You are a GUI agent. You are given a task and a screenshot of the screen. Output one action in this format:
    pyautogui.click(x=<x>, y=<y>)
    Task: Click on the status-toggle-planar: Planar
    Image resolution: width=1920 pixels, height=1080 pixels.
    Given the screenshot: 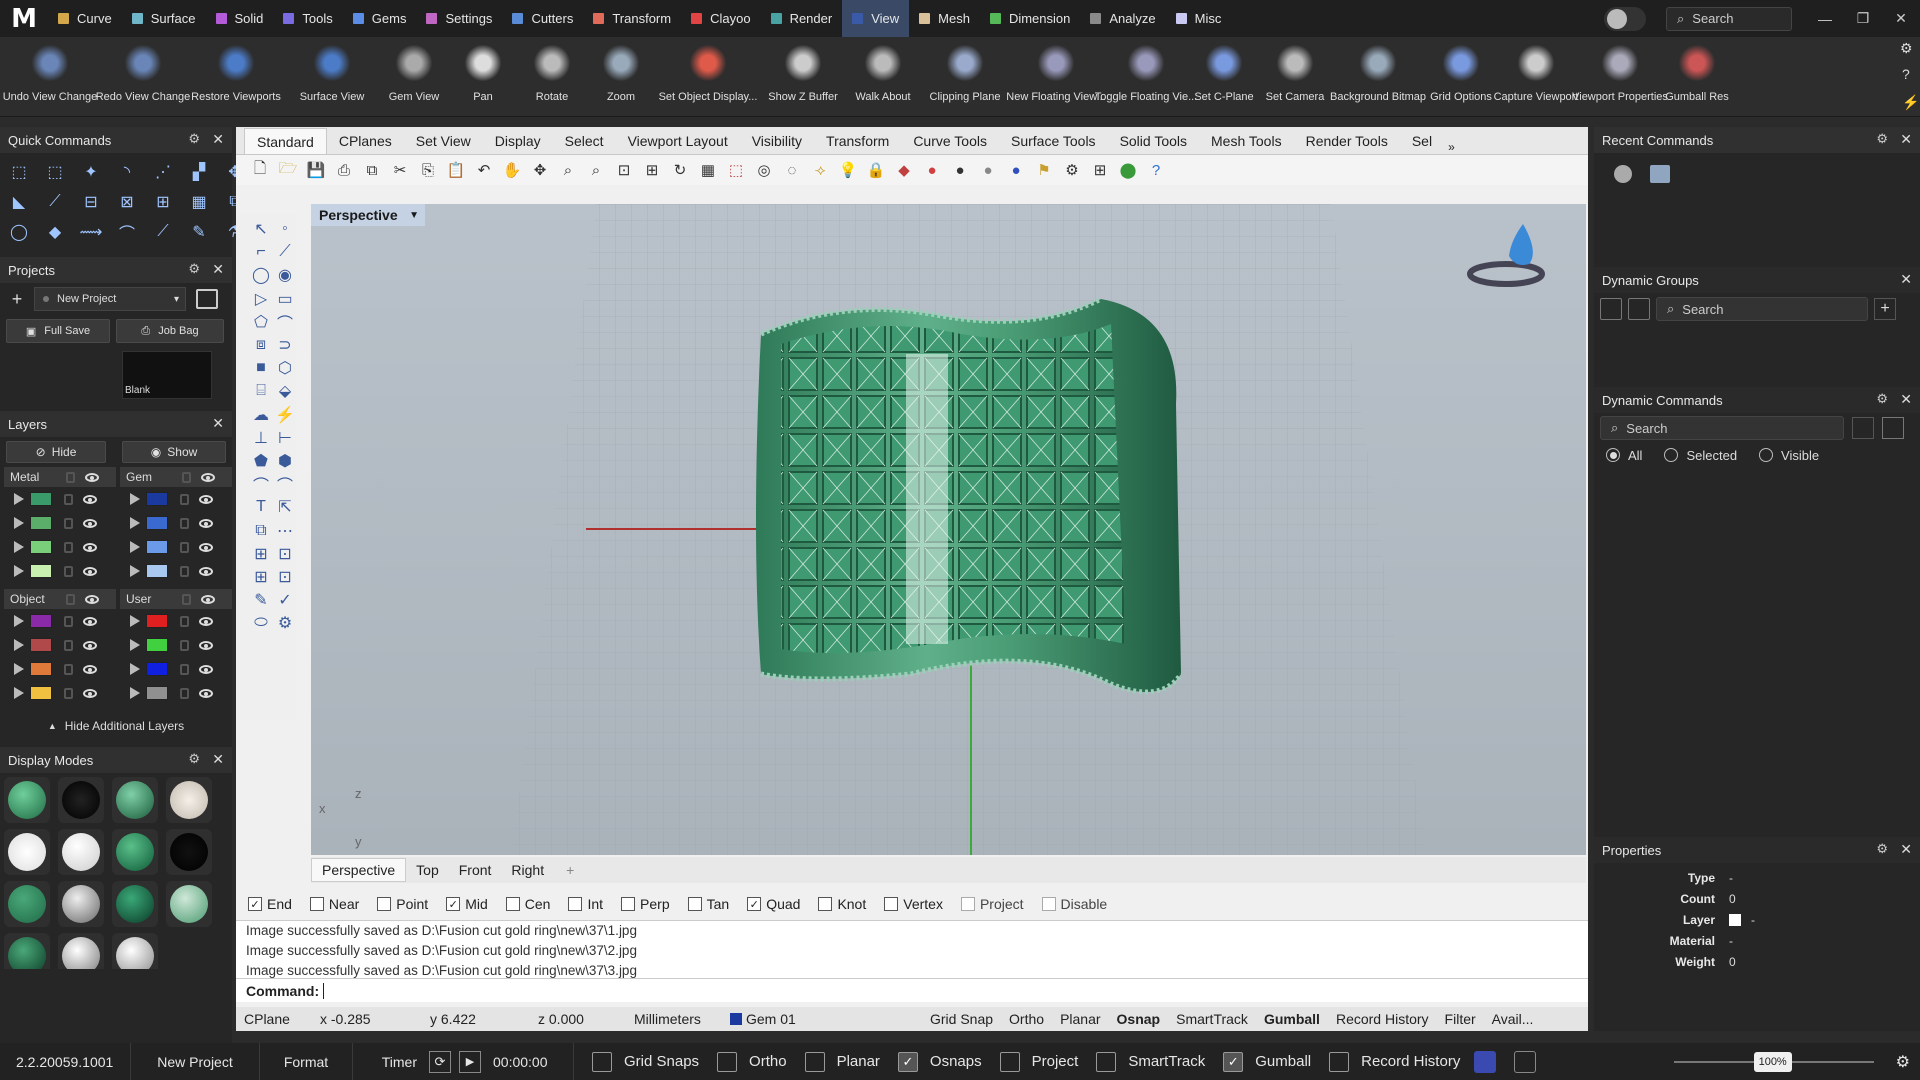 What is the action you would take?
    pyautogui.click(x=1080, y=1019)
    